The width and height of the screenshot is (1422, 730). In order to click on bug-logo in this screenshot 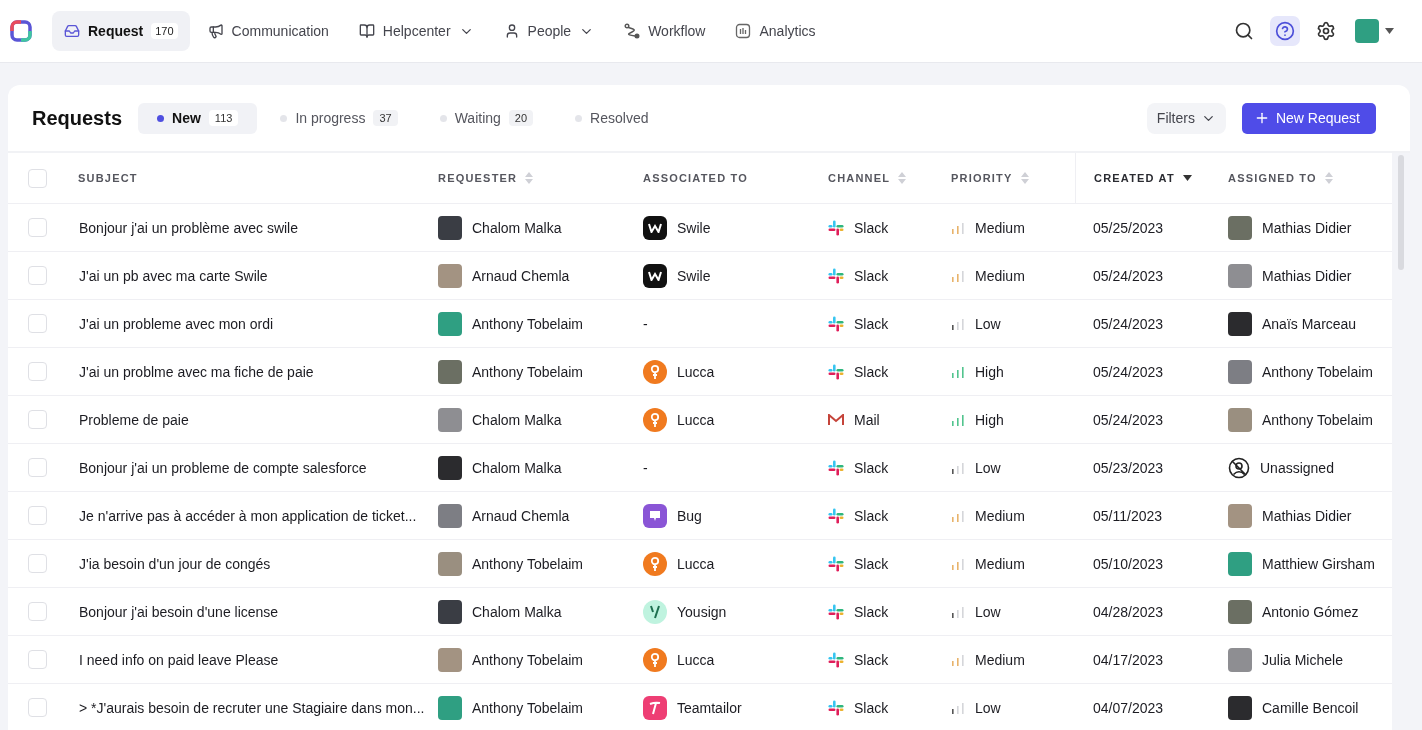, I will do `click(655, 515)`.